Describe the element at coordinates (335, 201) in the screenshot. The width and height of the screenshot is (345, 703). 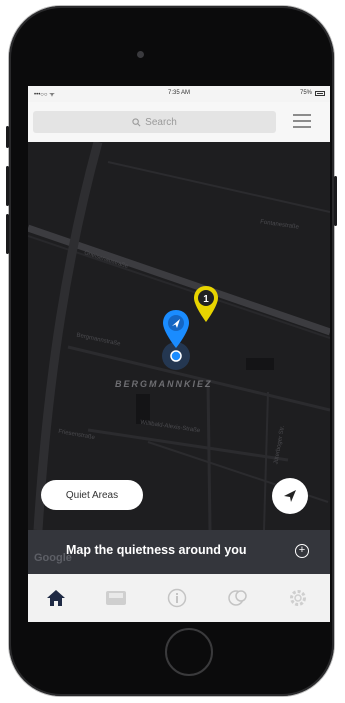
I see `power-button` at that location.